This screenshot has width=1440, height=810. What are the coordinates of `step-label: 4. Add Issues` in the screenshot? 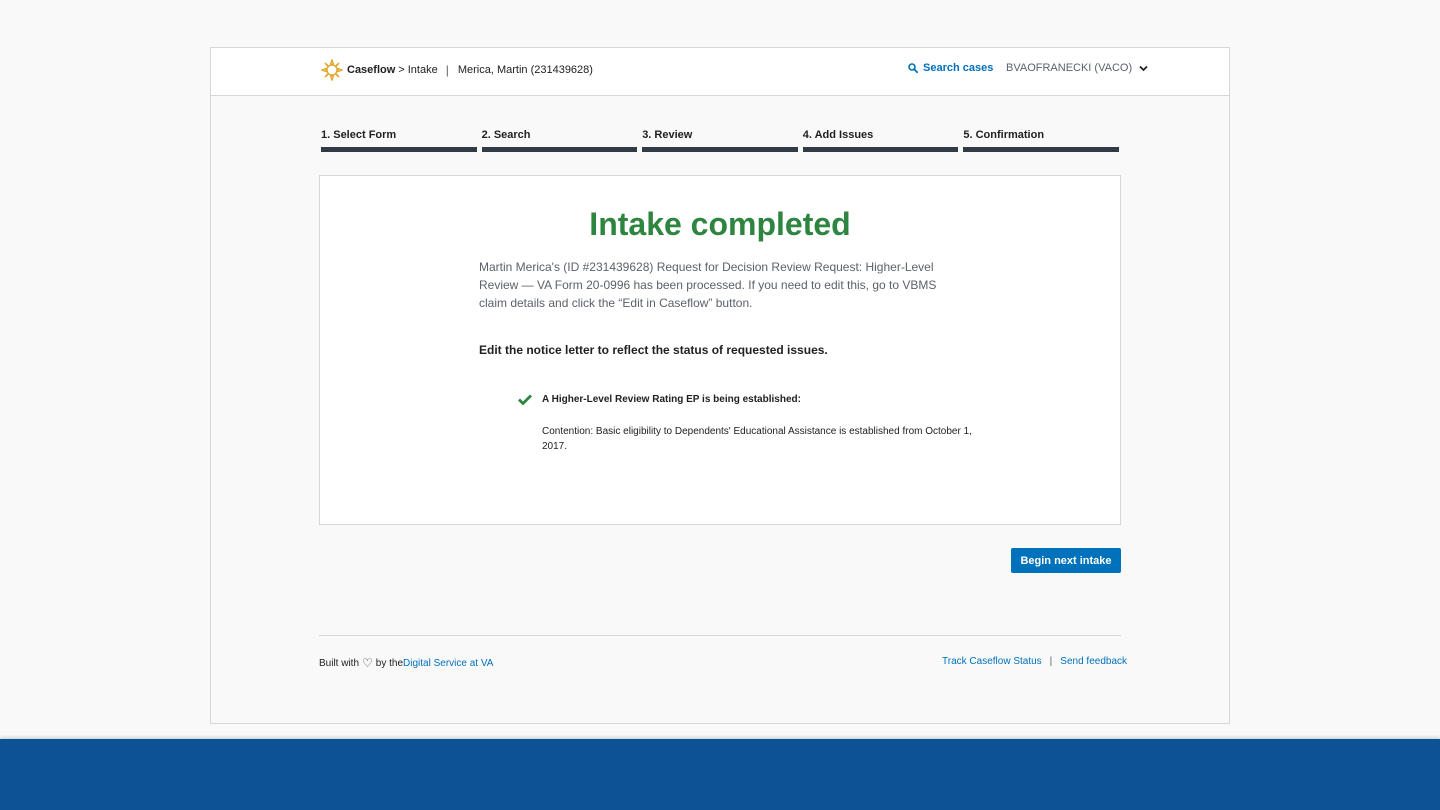 It's located at (838, 135).